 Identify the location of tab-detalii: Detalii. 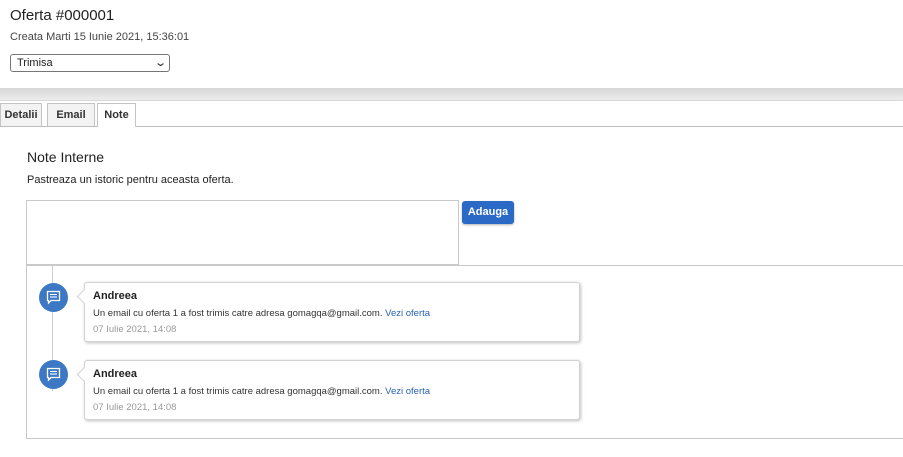
(21, 114).